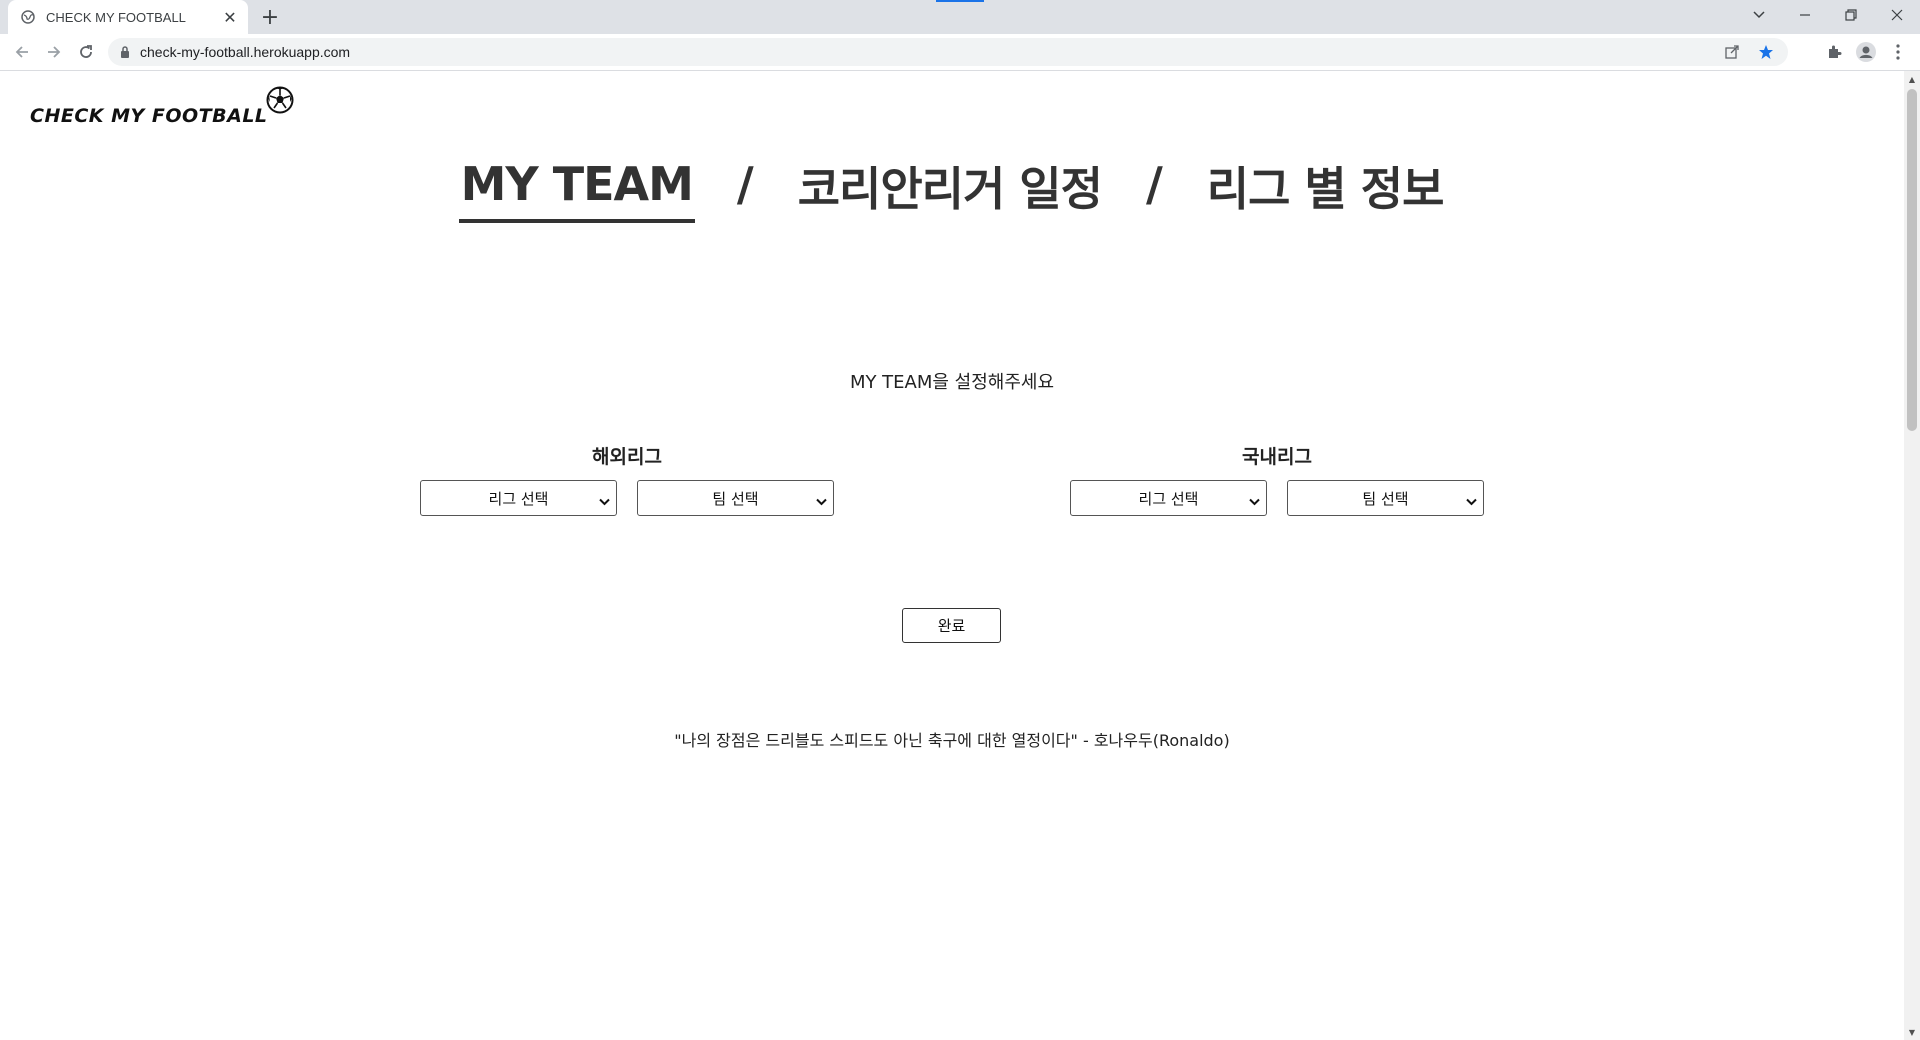 The image size is (1920, 1040). I want to click on menu-kebab-icon, so click(1898, 52).